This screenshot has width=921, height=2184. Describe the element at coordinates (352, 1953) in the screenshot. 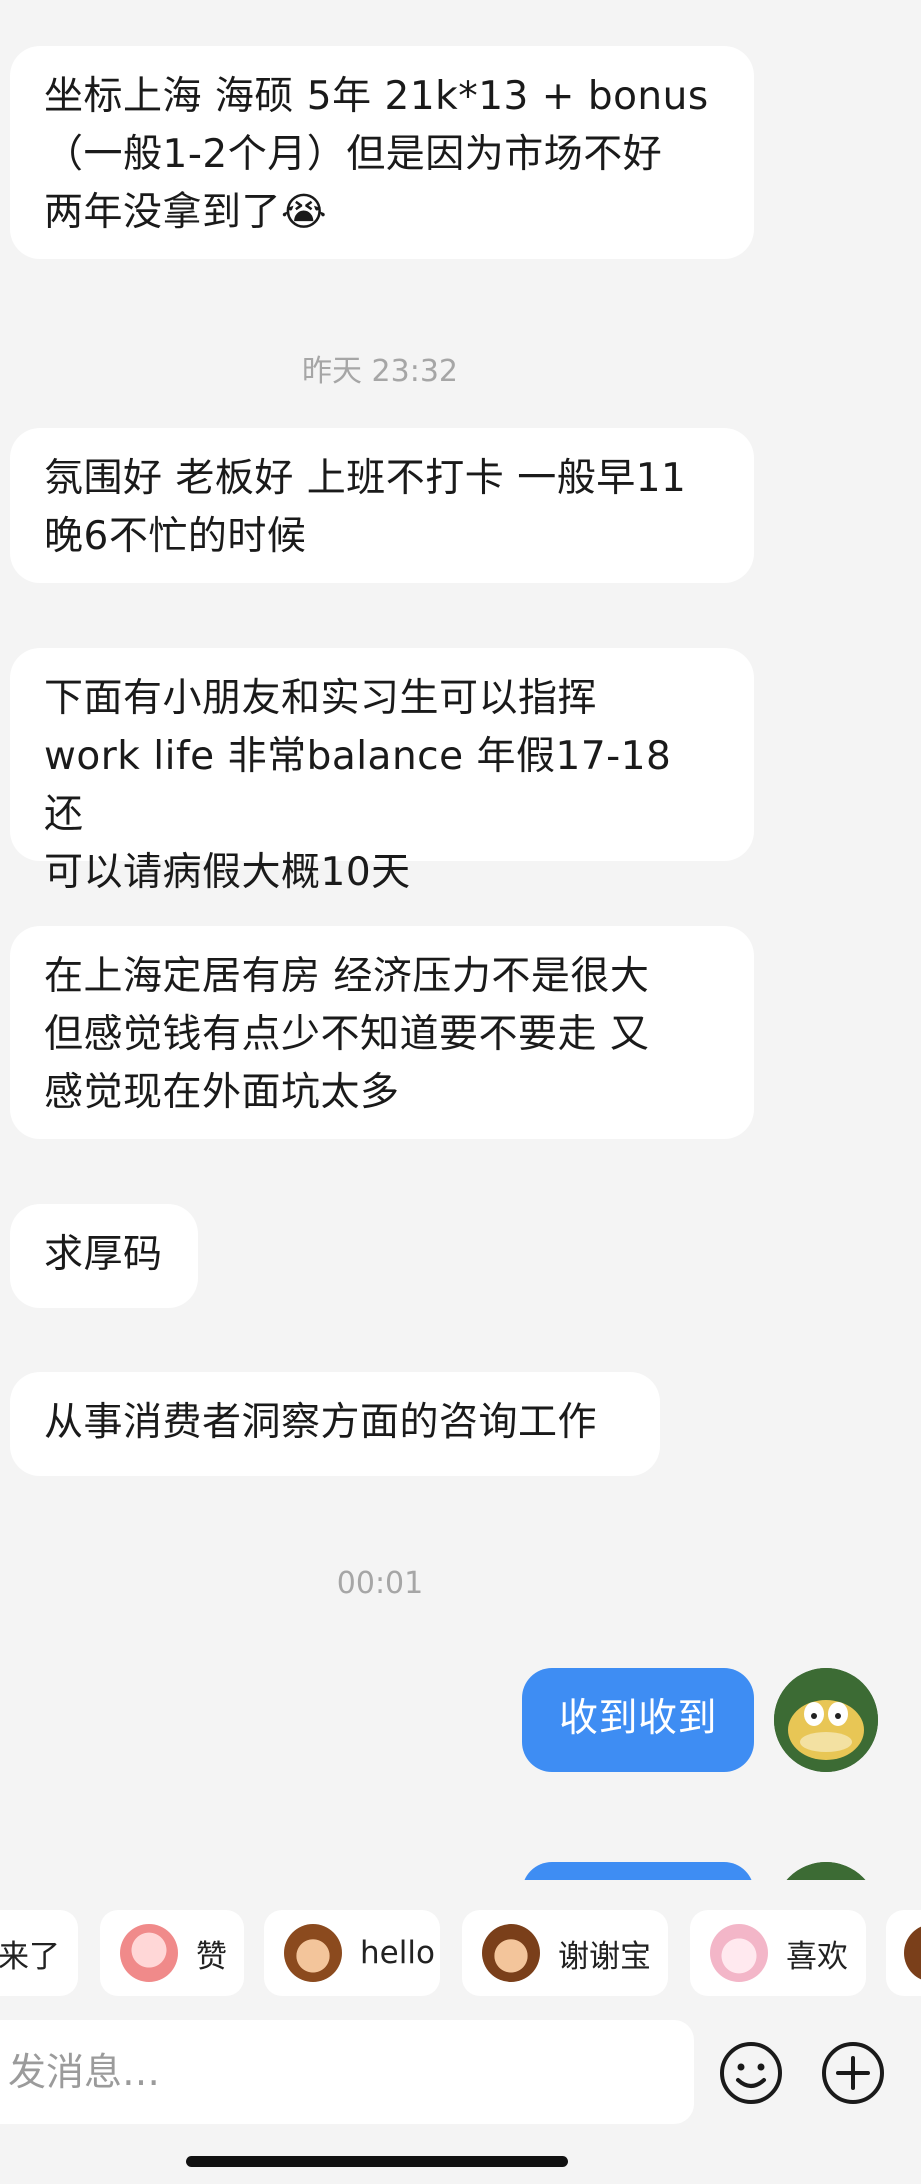

I see `quick-reply-chip: hello` at that location.